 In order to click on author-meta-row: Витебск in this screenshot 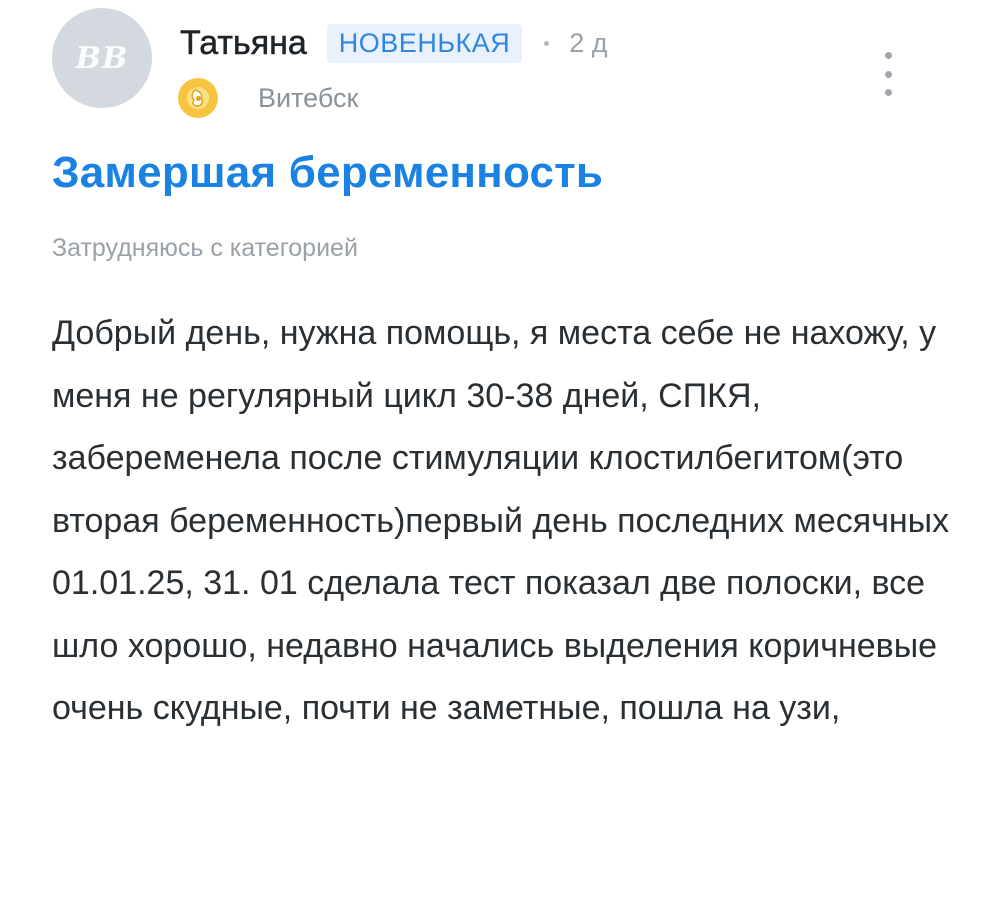, I will do `click(268, 98)`.